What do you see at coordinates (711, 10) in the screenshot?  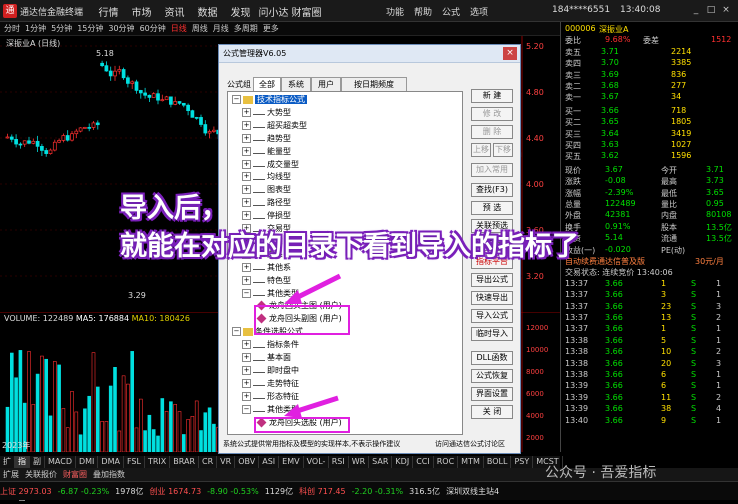 I see `maximize-icon: □` at bounding box center [711, 10].